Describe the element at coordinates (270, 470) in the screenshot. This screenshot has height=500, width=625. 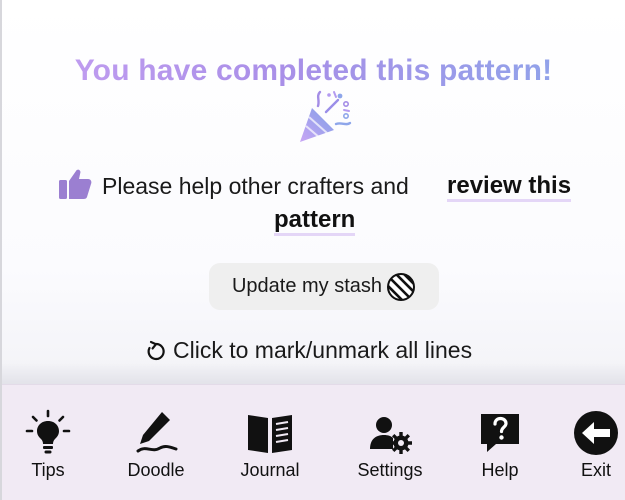
I see `toolbar-journal-label: Journal` at that location.